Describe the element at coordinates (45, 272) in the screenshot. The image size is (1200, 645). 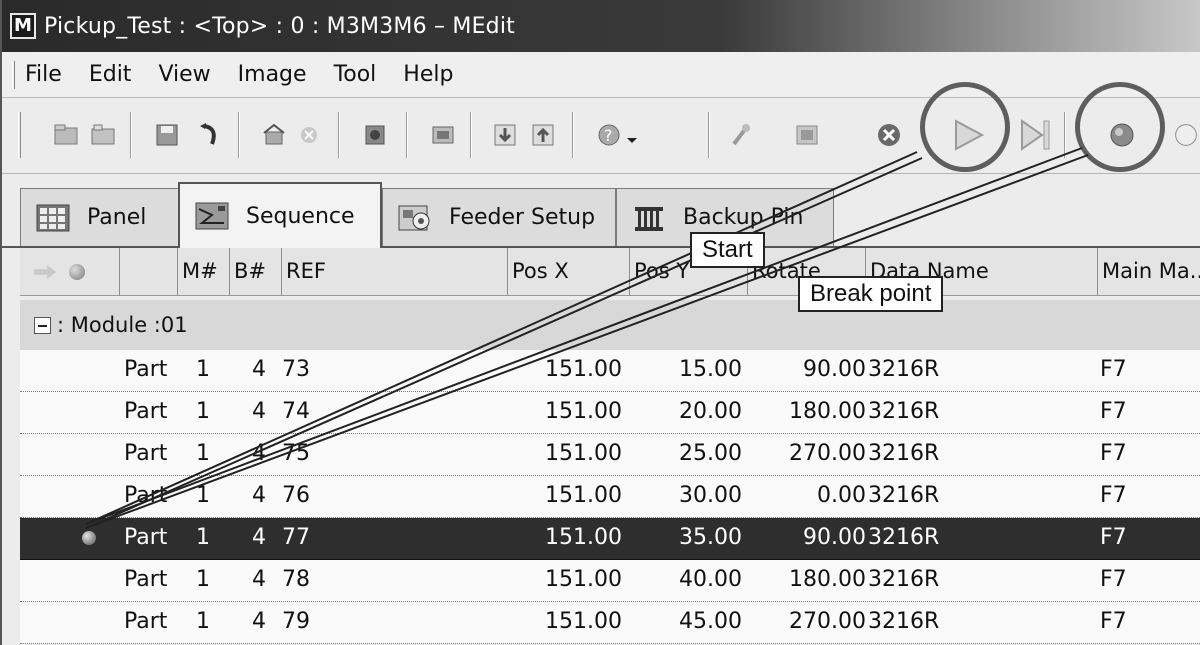
I see `arrow-icon` at that location.